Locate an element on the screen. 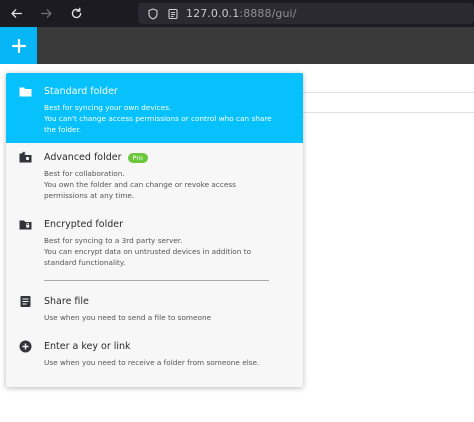 The width and height of the screenshot is (474, 422). menu-item-title-text: Advanced folder is located at coordinates (83, 157).